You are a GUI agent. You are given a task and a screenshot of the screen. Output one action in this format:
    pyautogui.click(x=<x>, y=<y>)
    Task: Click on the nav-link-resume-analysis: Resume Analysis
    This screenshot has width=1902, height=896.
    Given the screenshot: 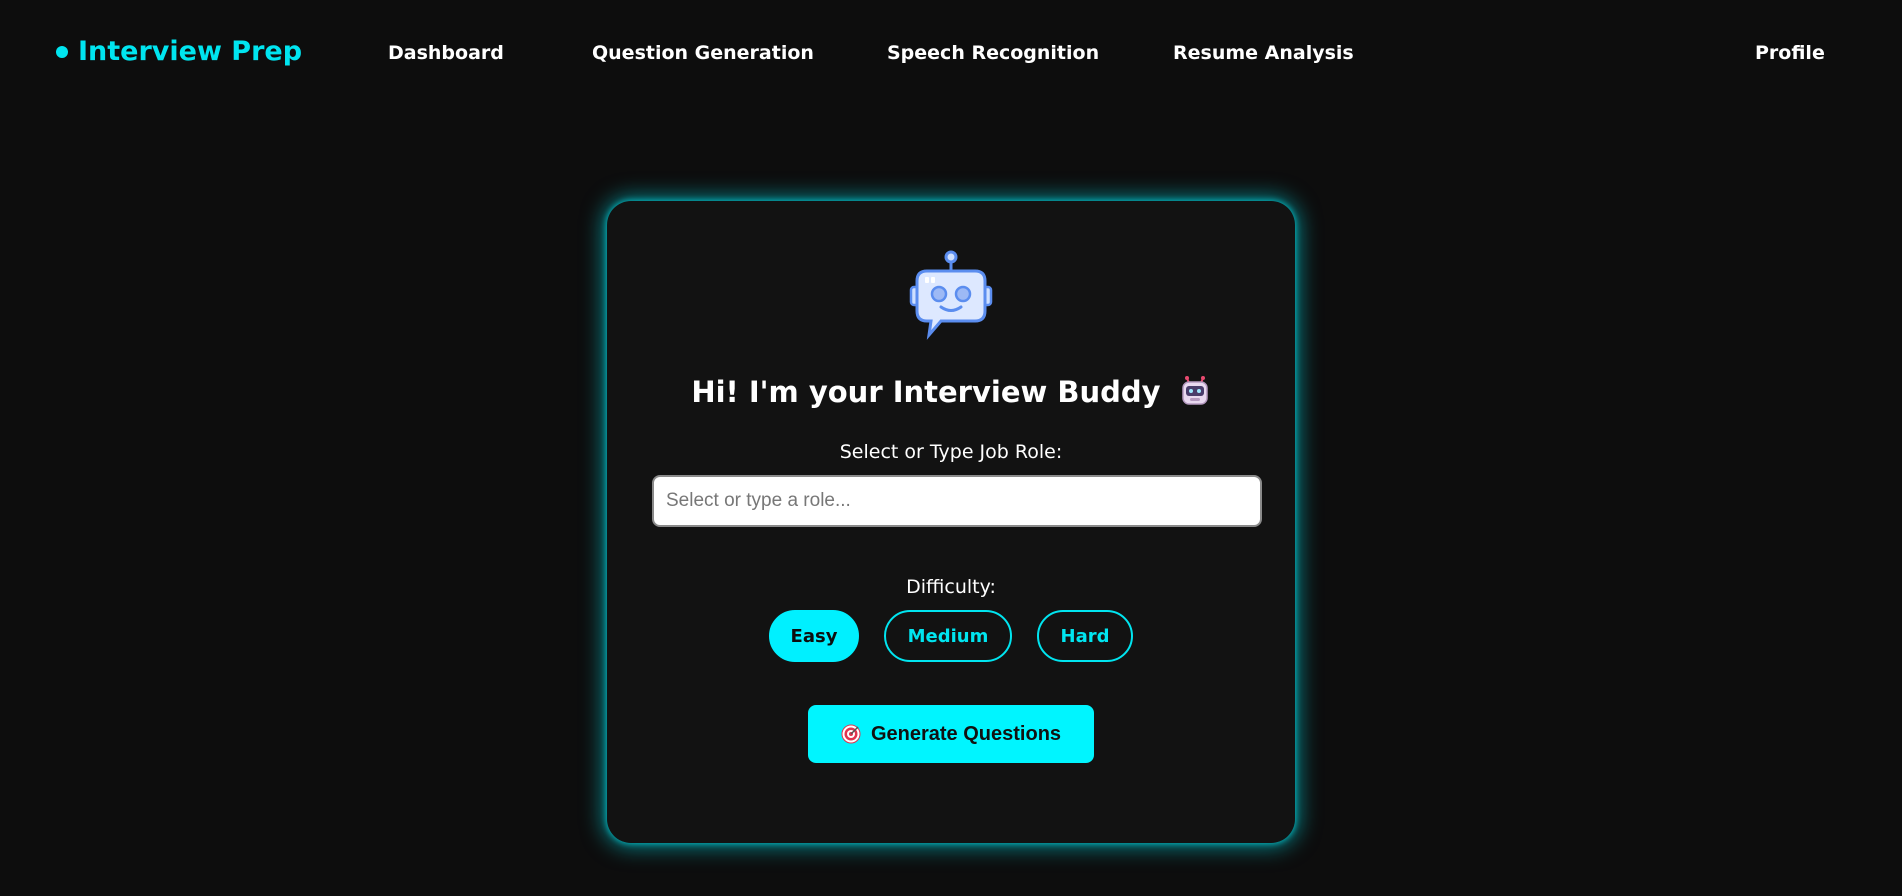 What is the action you would take?
    pyautogui.click(x=1263, y=53)
    